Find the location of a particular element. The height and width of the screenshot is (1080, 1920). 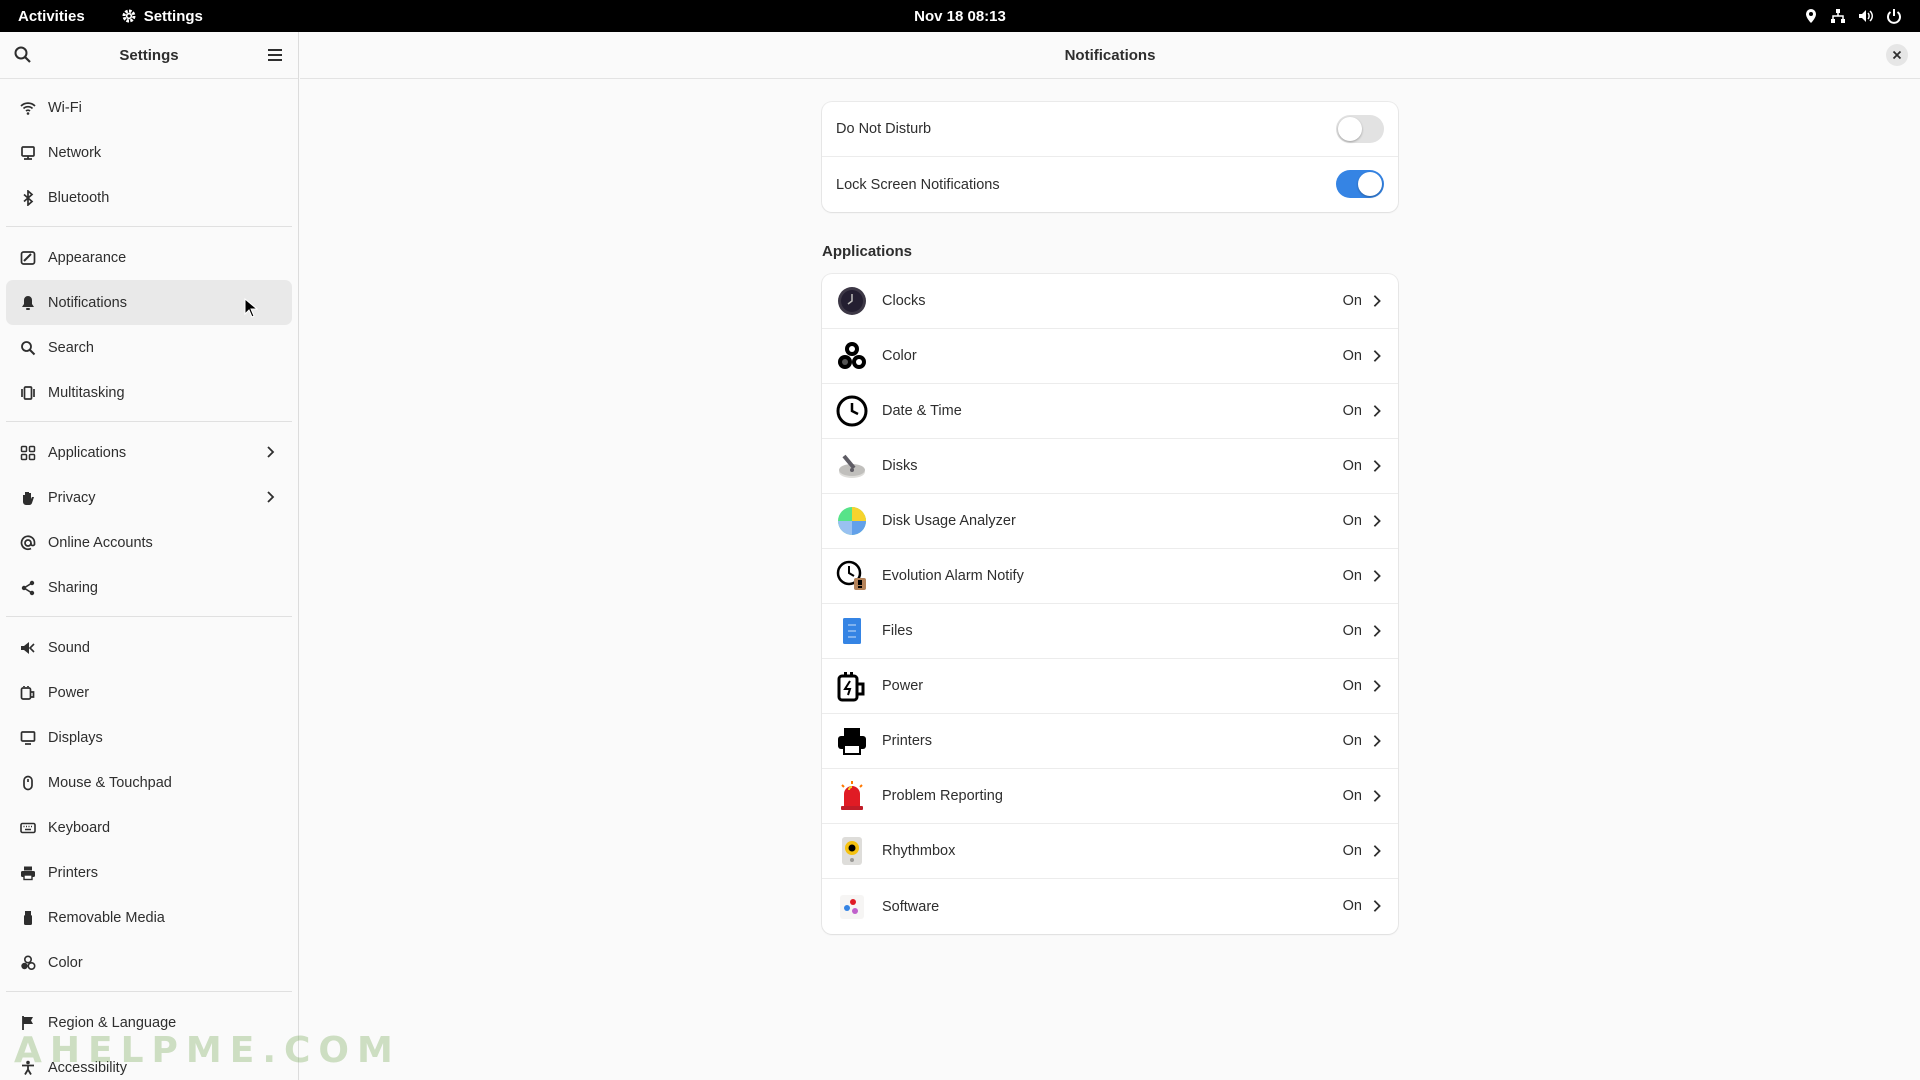

app-row-color: Color On is located at coordinates (1110, 356).